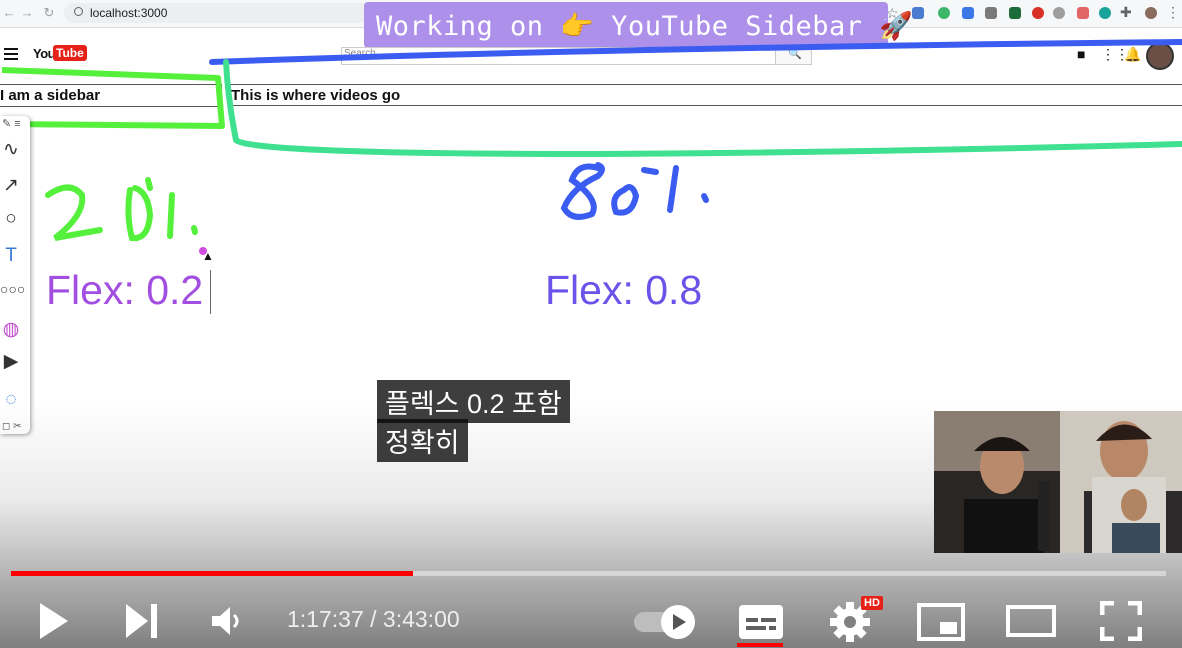  Describe the element at coordinates (11, 149) in the screenshot. I see `curve-icon: ∿` at that location.